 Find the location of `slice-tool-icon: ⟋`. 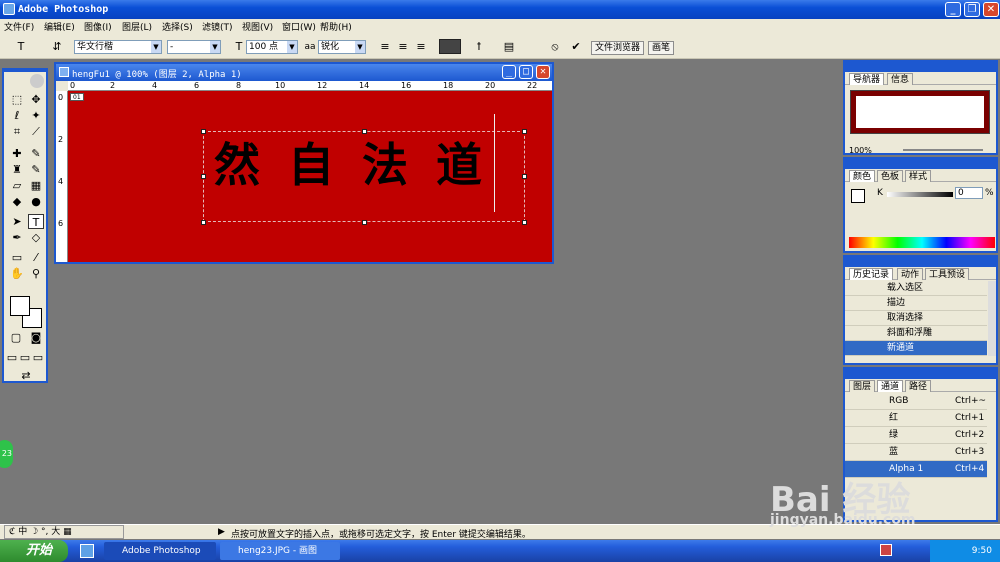

slice-tool-icon: ⟋ is located at coordinates (36, 131).